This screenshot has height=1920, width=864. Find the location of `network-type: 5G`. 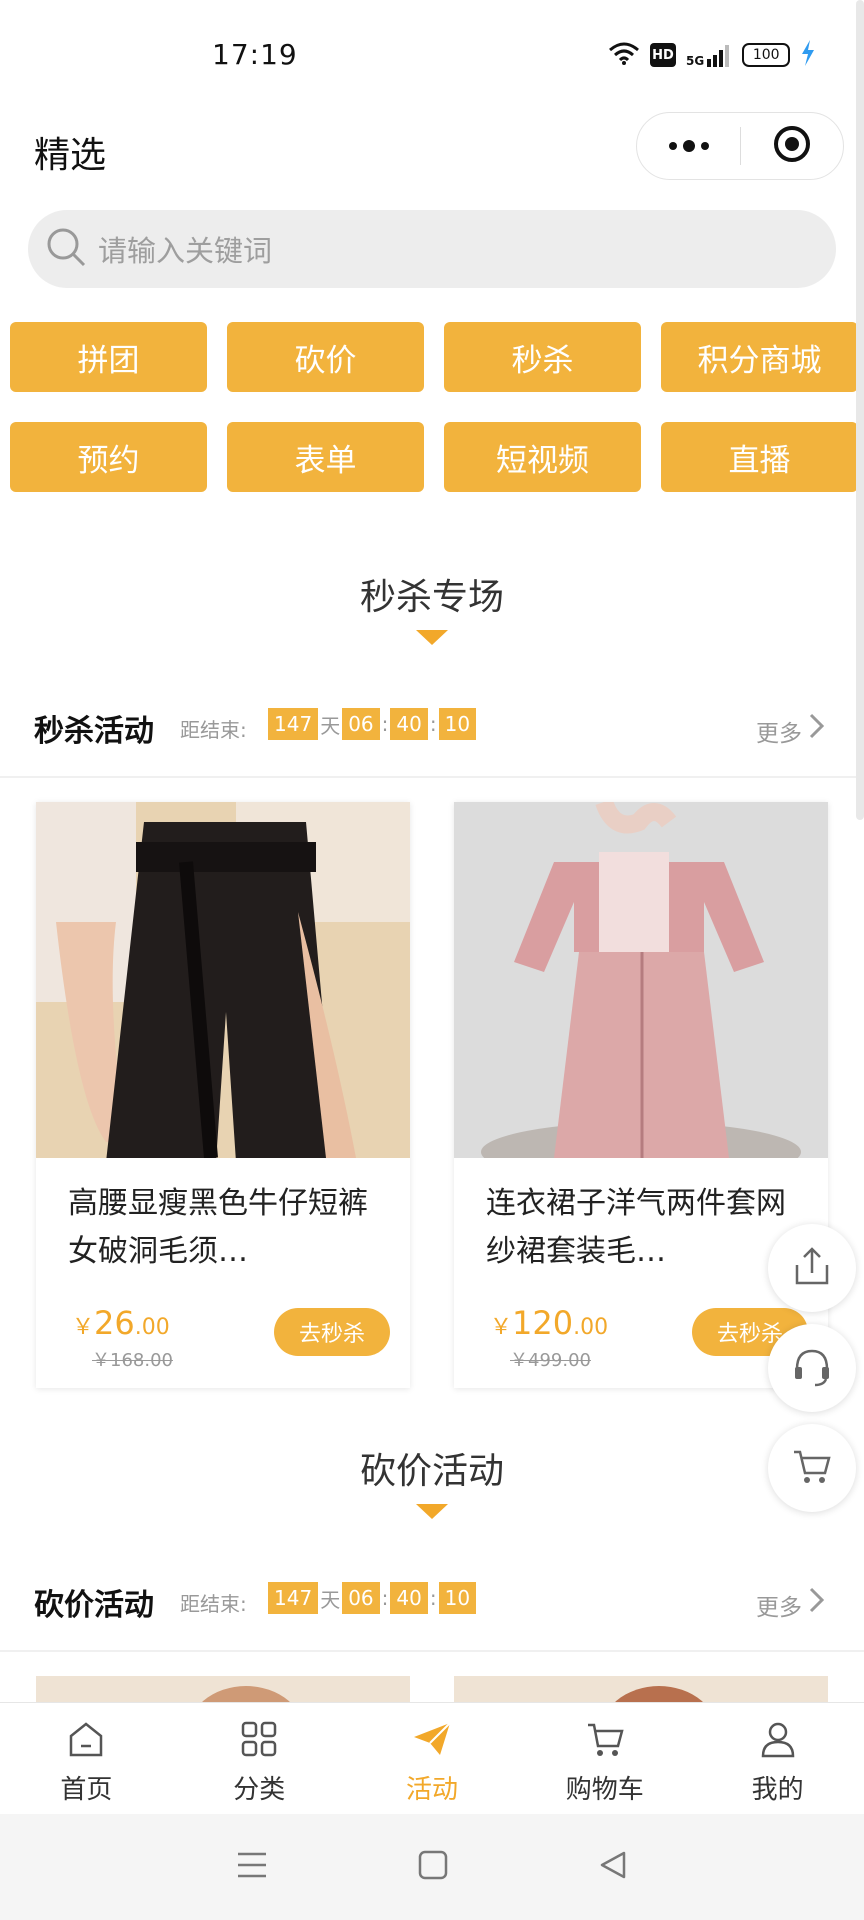

network-type: 5G is located at coordinates (695, 61).